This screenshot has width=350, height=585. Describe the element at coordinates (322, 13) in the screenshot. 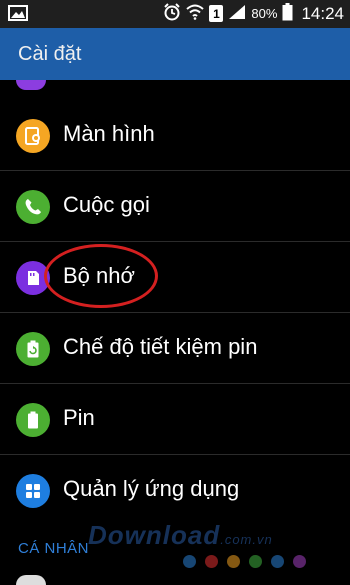

I see `clock: 14:24` at that location.